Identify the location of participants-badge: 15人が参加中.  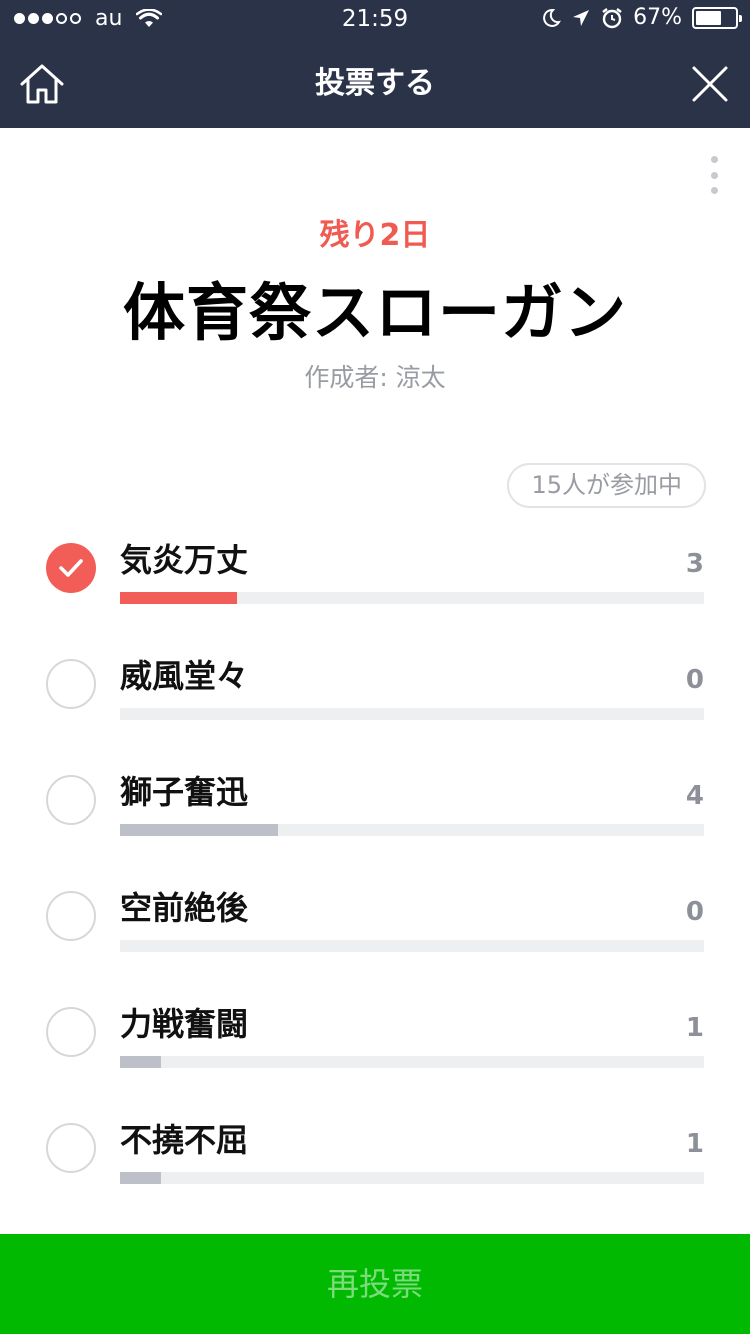
(606, 485).